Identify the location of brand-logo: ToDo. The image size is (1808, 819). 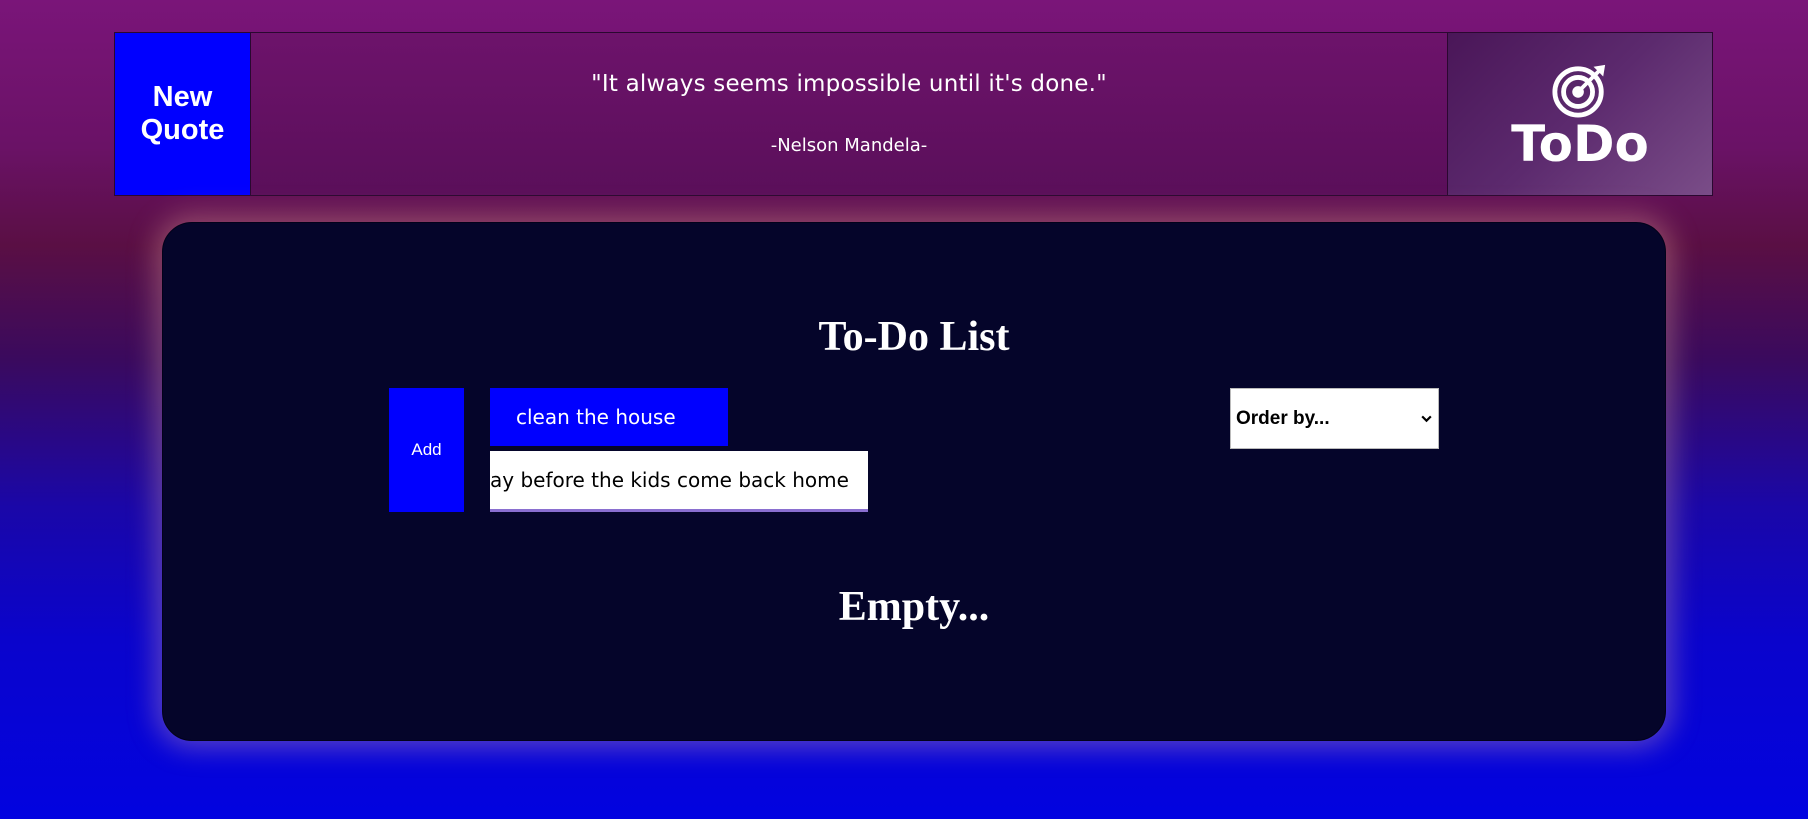
(1579, 114).